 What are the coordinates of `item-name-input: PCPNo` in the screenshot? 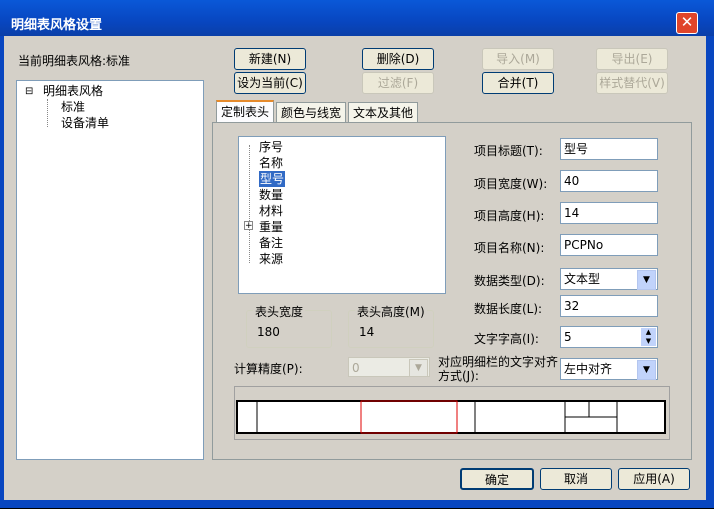 It's located at (609, 245).